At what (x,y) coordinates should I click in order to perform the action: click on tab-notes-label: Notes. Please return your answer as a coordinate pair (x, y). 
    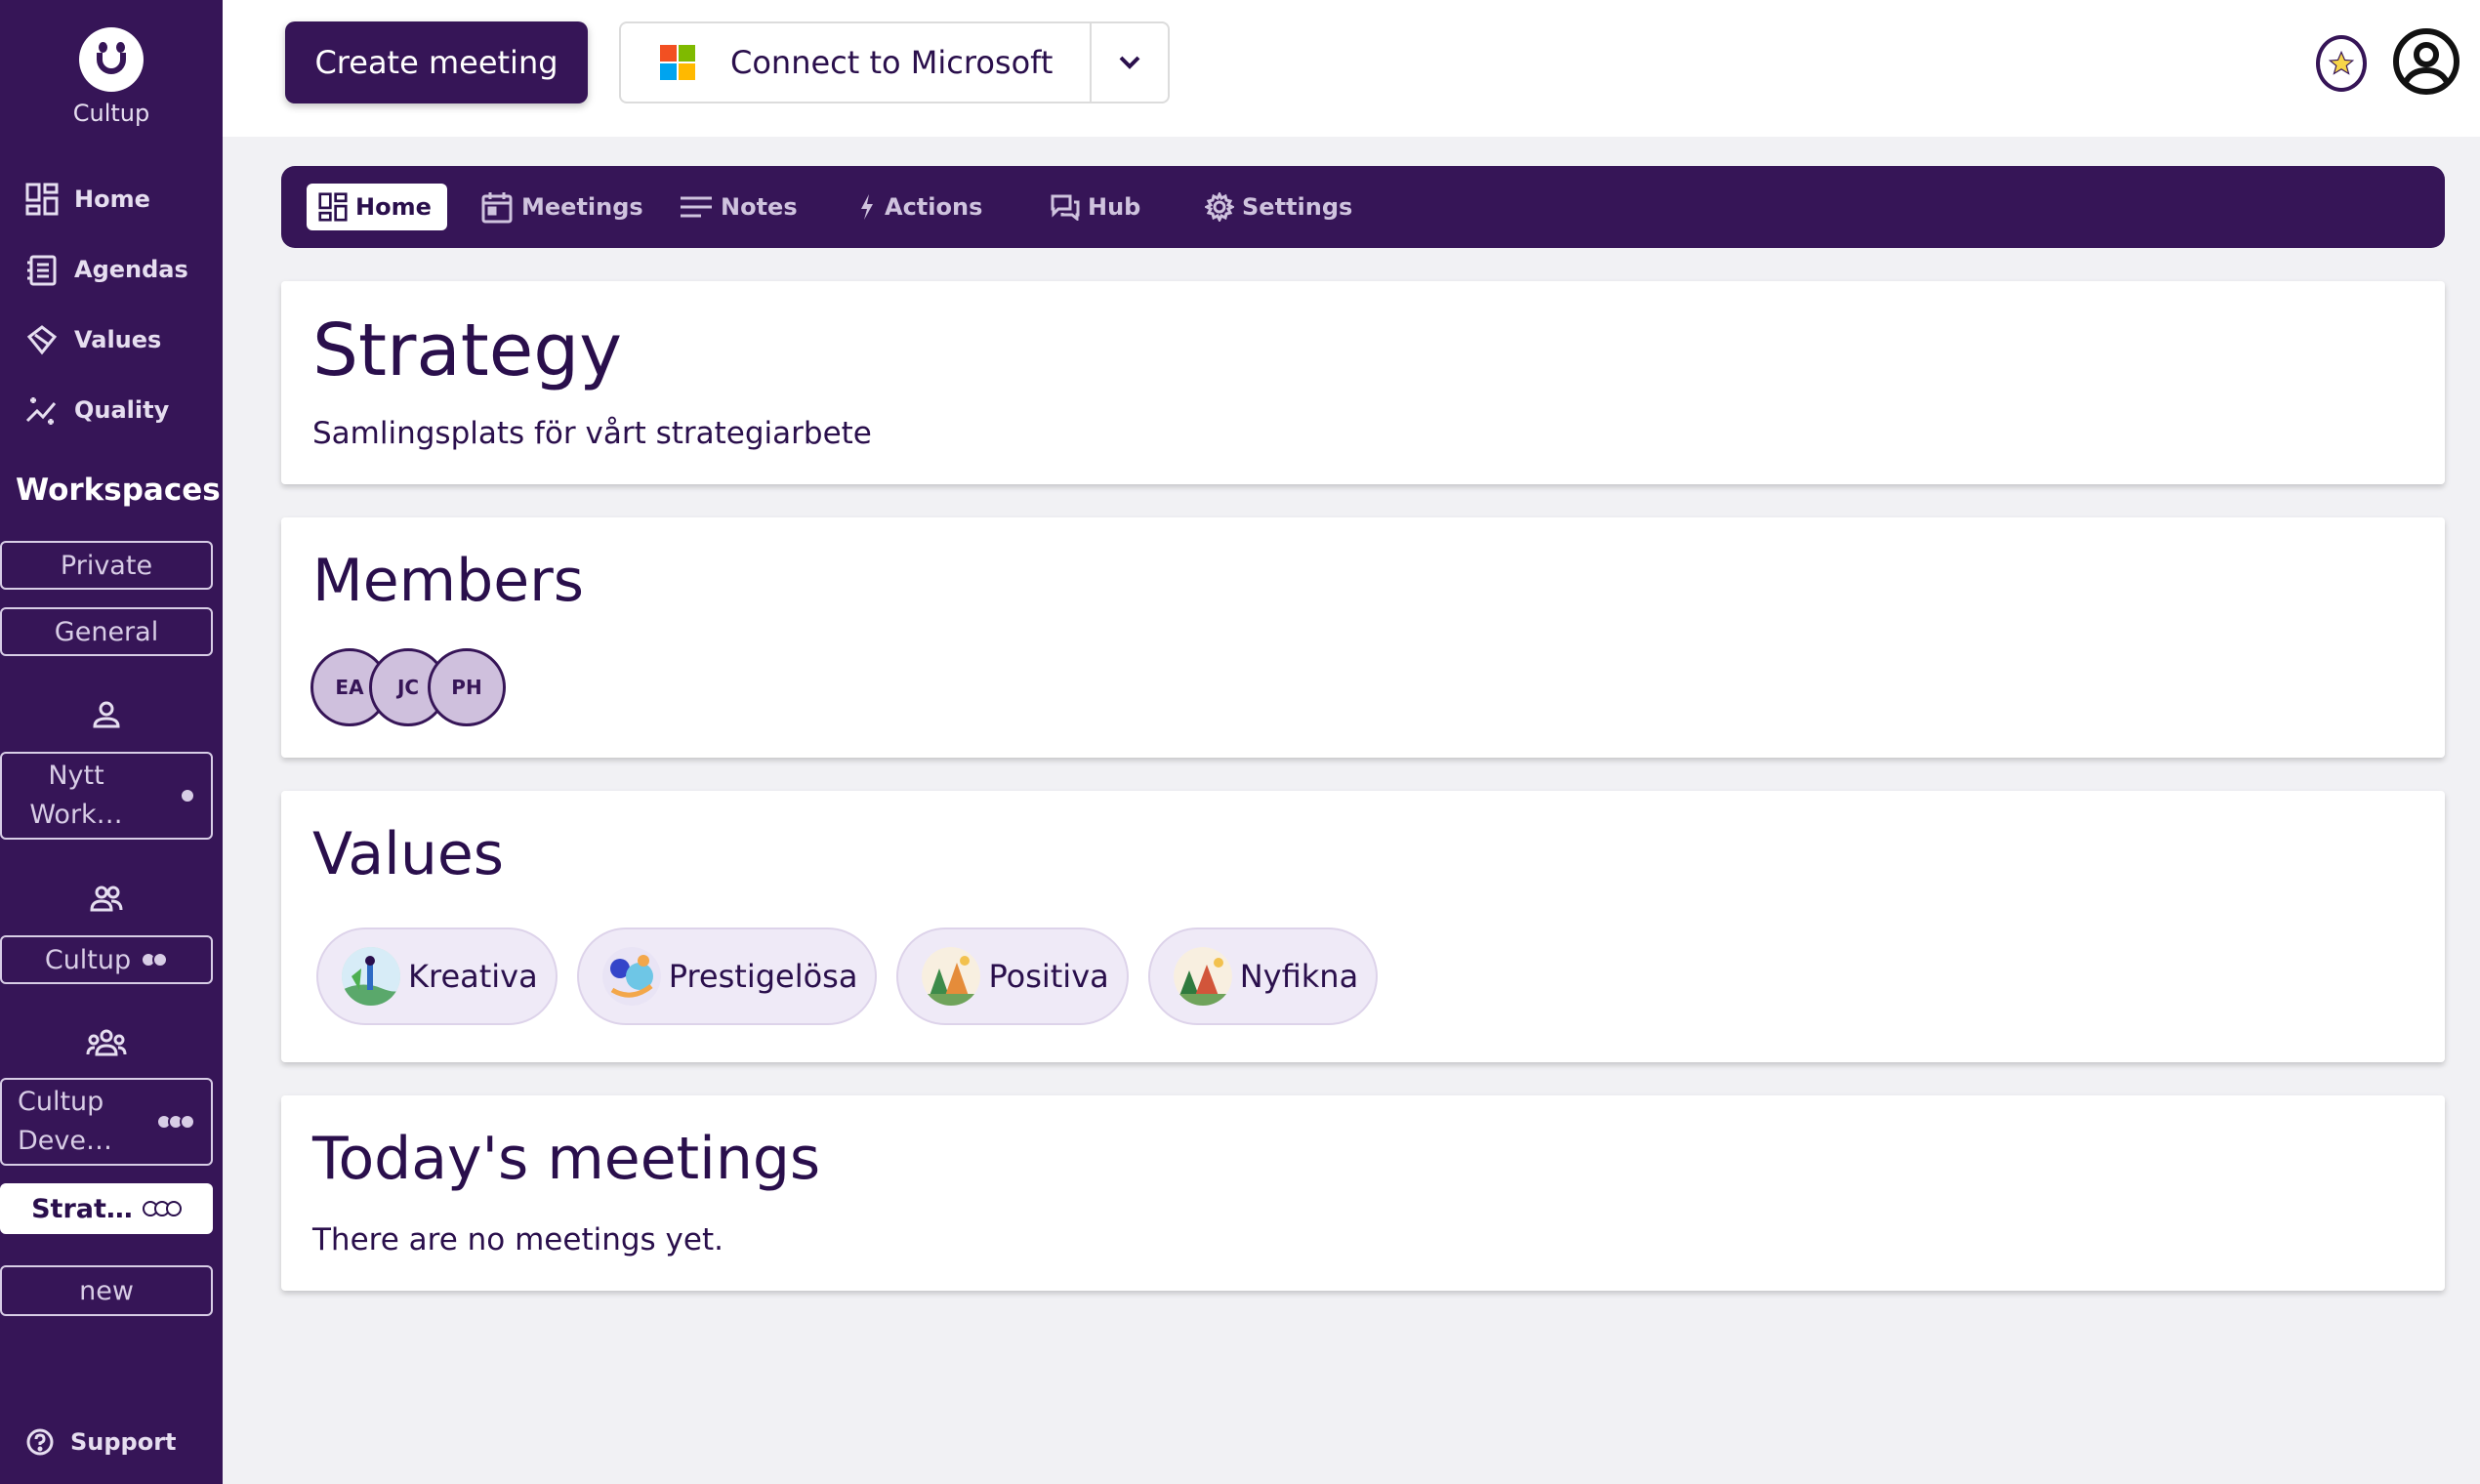
    Looking at the image, I should click on (759, 207).